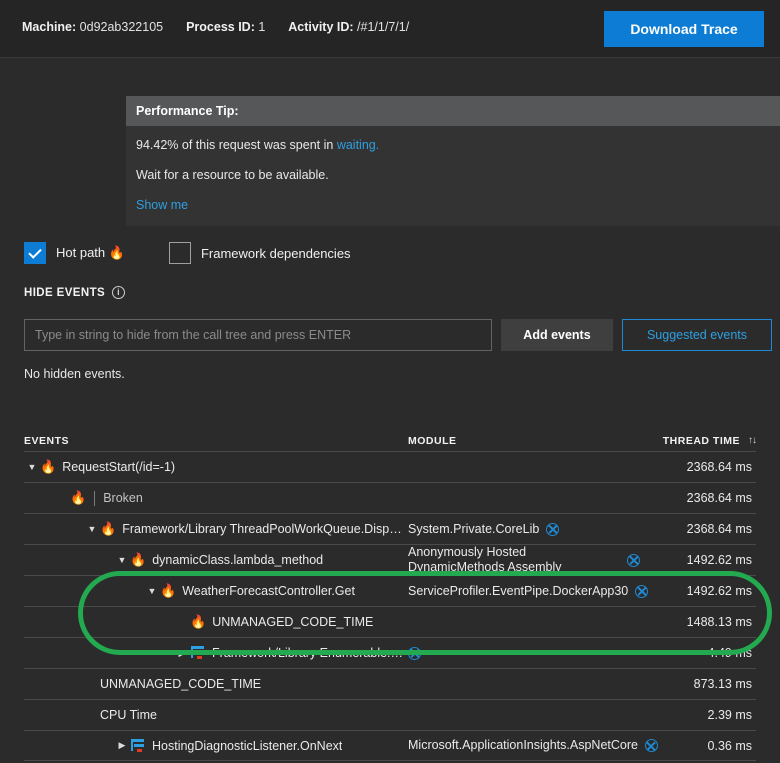 The height and width of the screenshot is (763, 780). Describe the element at coordinates (232, 175) in the screenshot. I see `performance-tip-line-2: Wait for a resource to be available.` at that location.